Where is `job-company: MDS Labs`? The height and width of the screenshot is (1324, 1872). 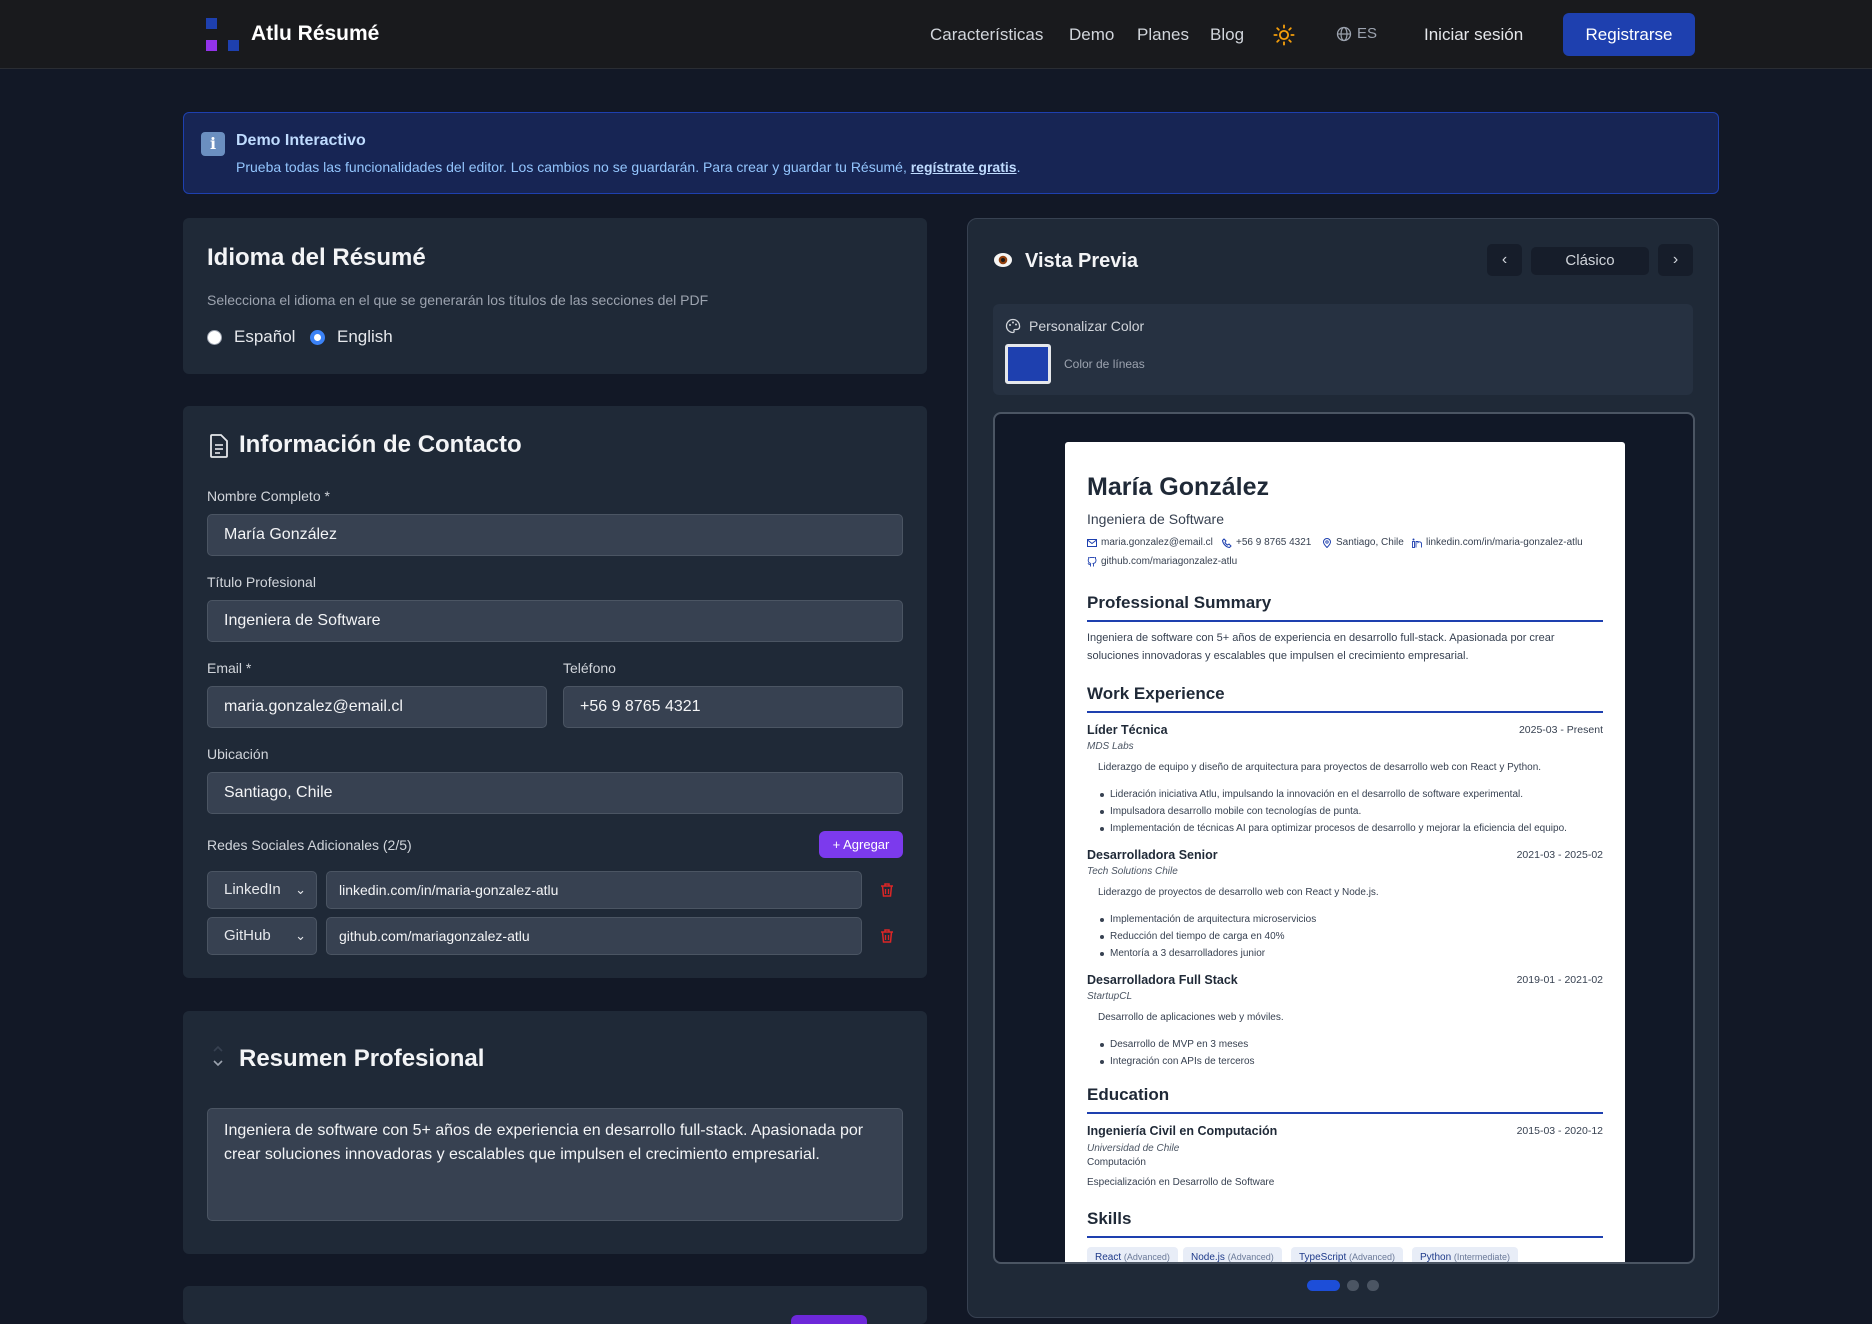 job-company: MDS Labs is located at coordinates (1110, 746).